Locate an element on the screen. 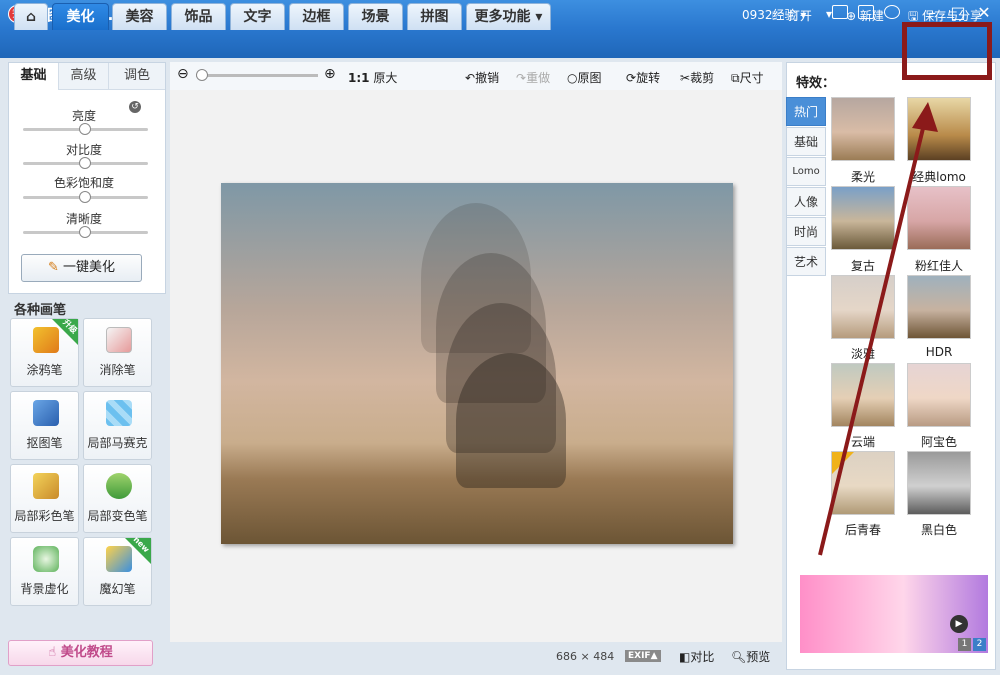 Image resolution: width=1000 pixels, height=675 pixels. arrow-head is located at coordinates (925, 117).